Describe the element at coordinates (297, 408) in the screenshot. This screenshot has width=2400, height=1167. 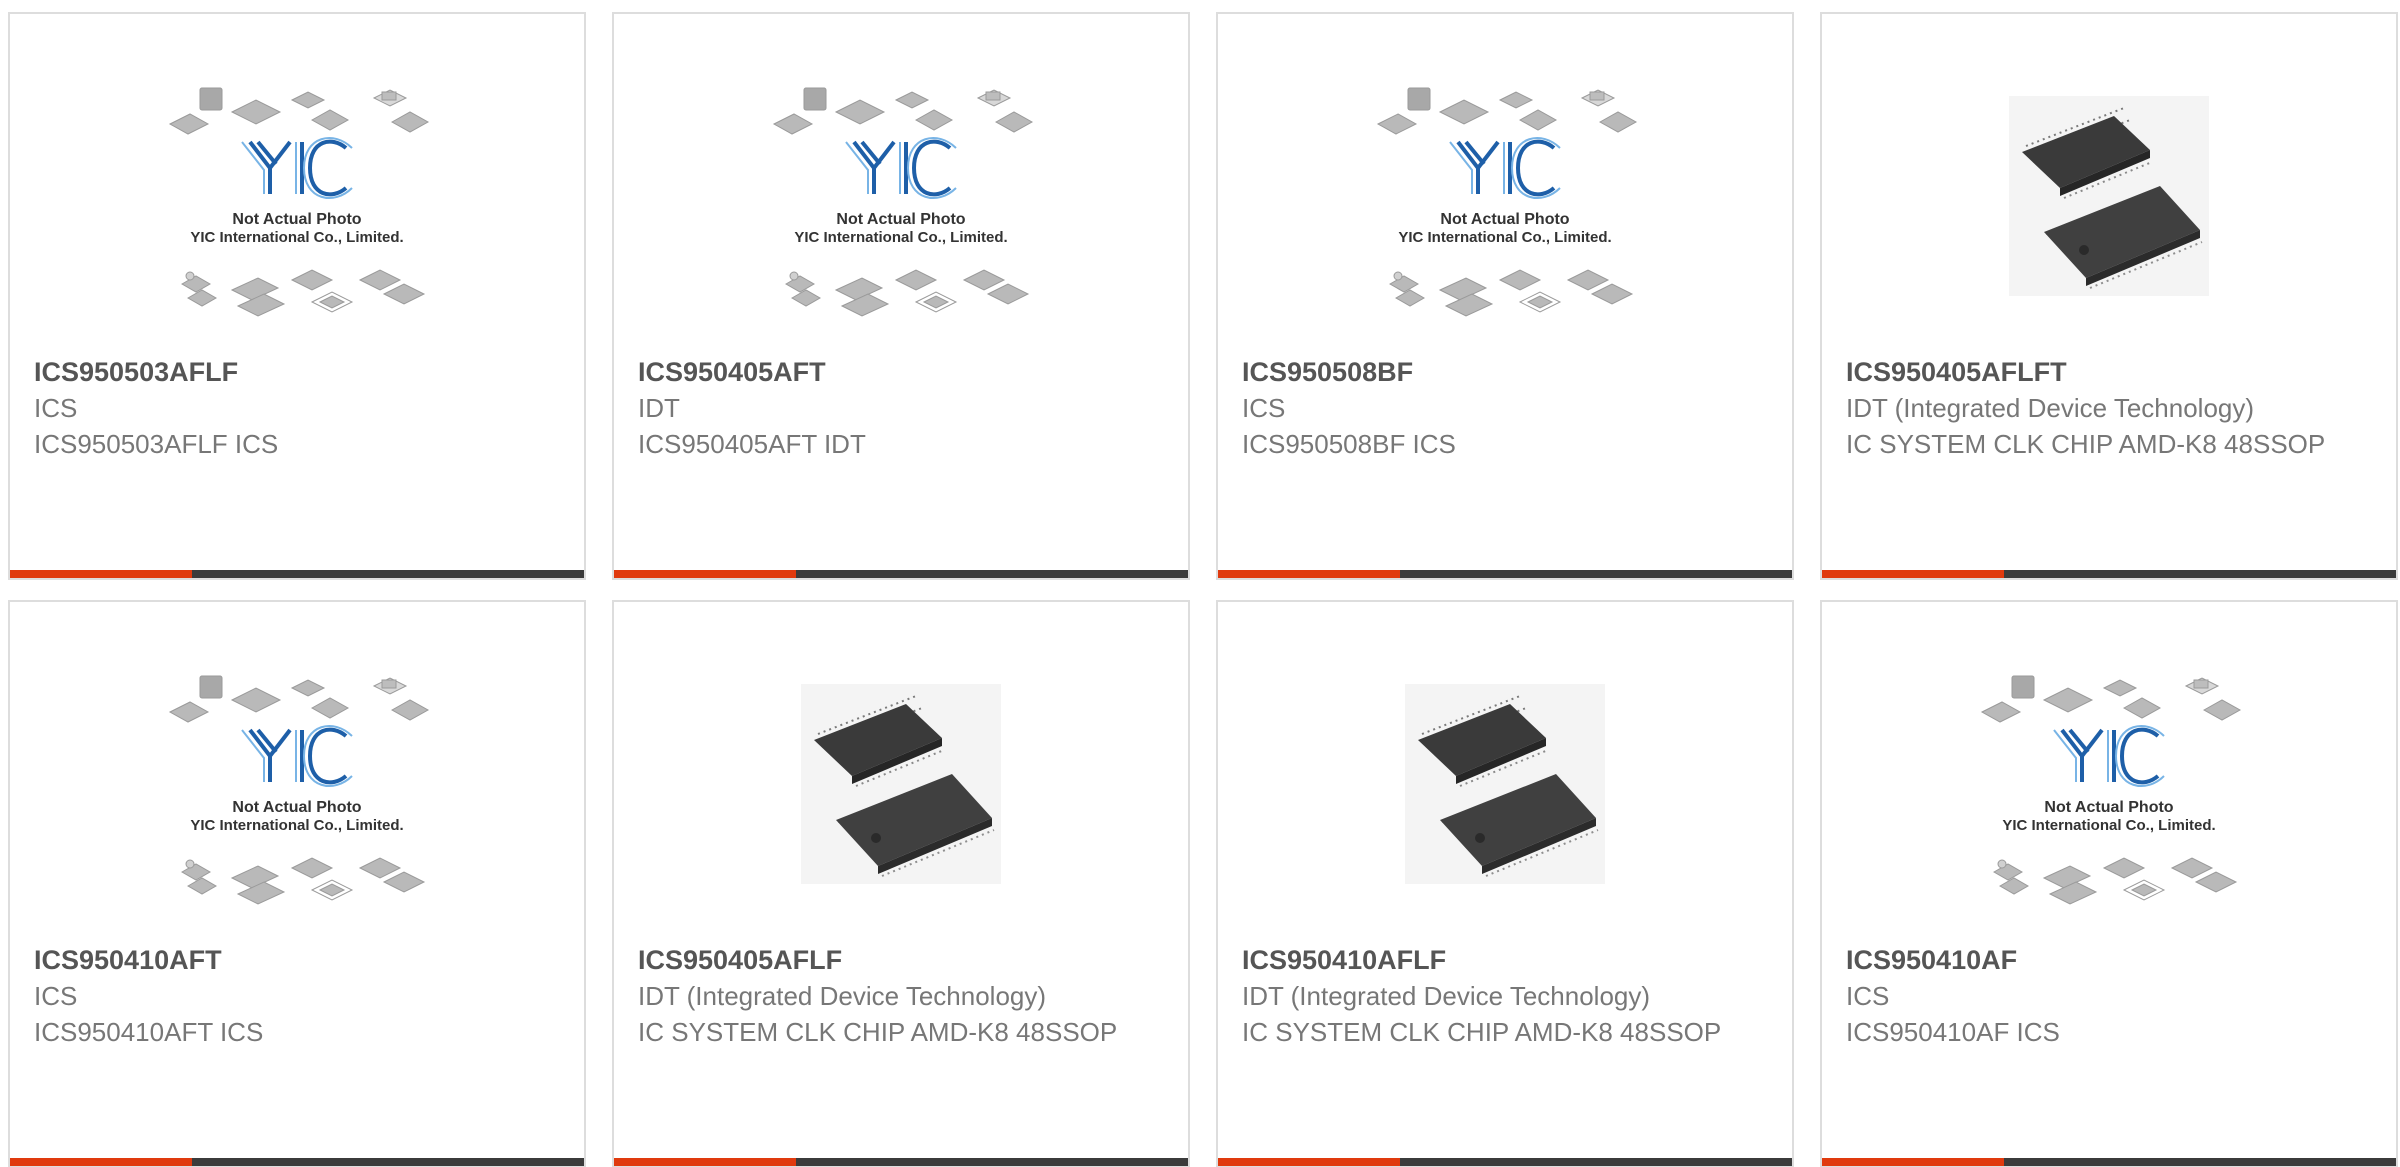
I see `product-info: ICS950503AFLF ICS ICS950503AFLF ICS` at that location.